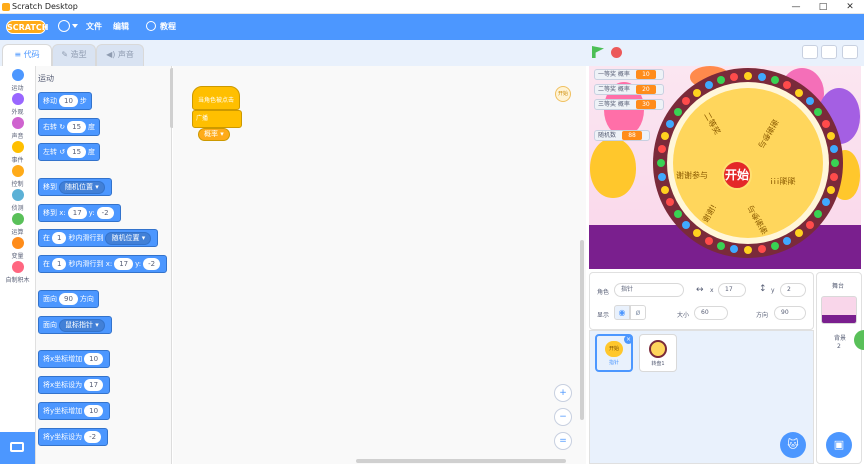 This screenshot has height=464, width=864. What do you see at coordinates (732, 290) in the screenshot?
I see `x-position-input: 17` at bounding box center [732, 290].